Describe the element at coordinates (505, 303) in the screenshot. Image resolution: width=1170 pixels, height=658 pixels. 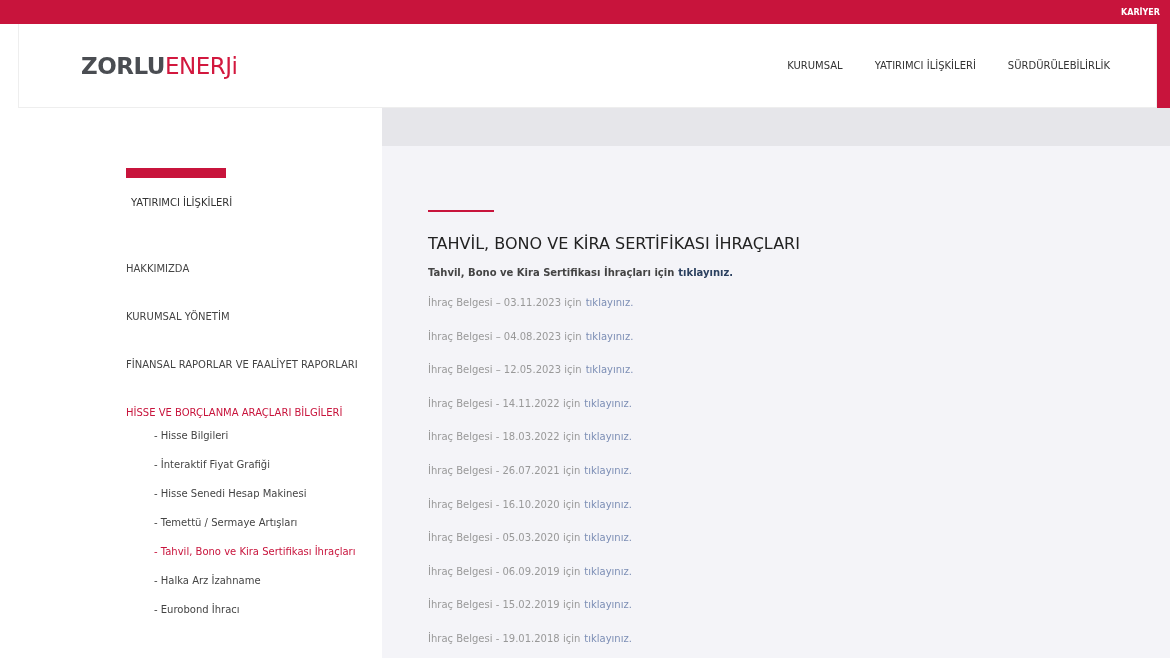
I see `document-text: İhraç Belgesi – 03.11.2023 için` at that location.